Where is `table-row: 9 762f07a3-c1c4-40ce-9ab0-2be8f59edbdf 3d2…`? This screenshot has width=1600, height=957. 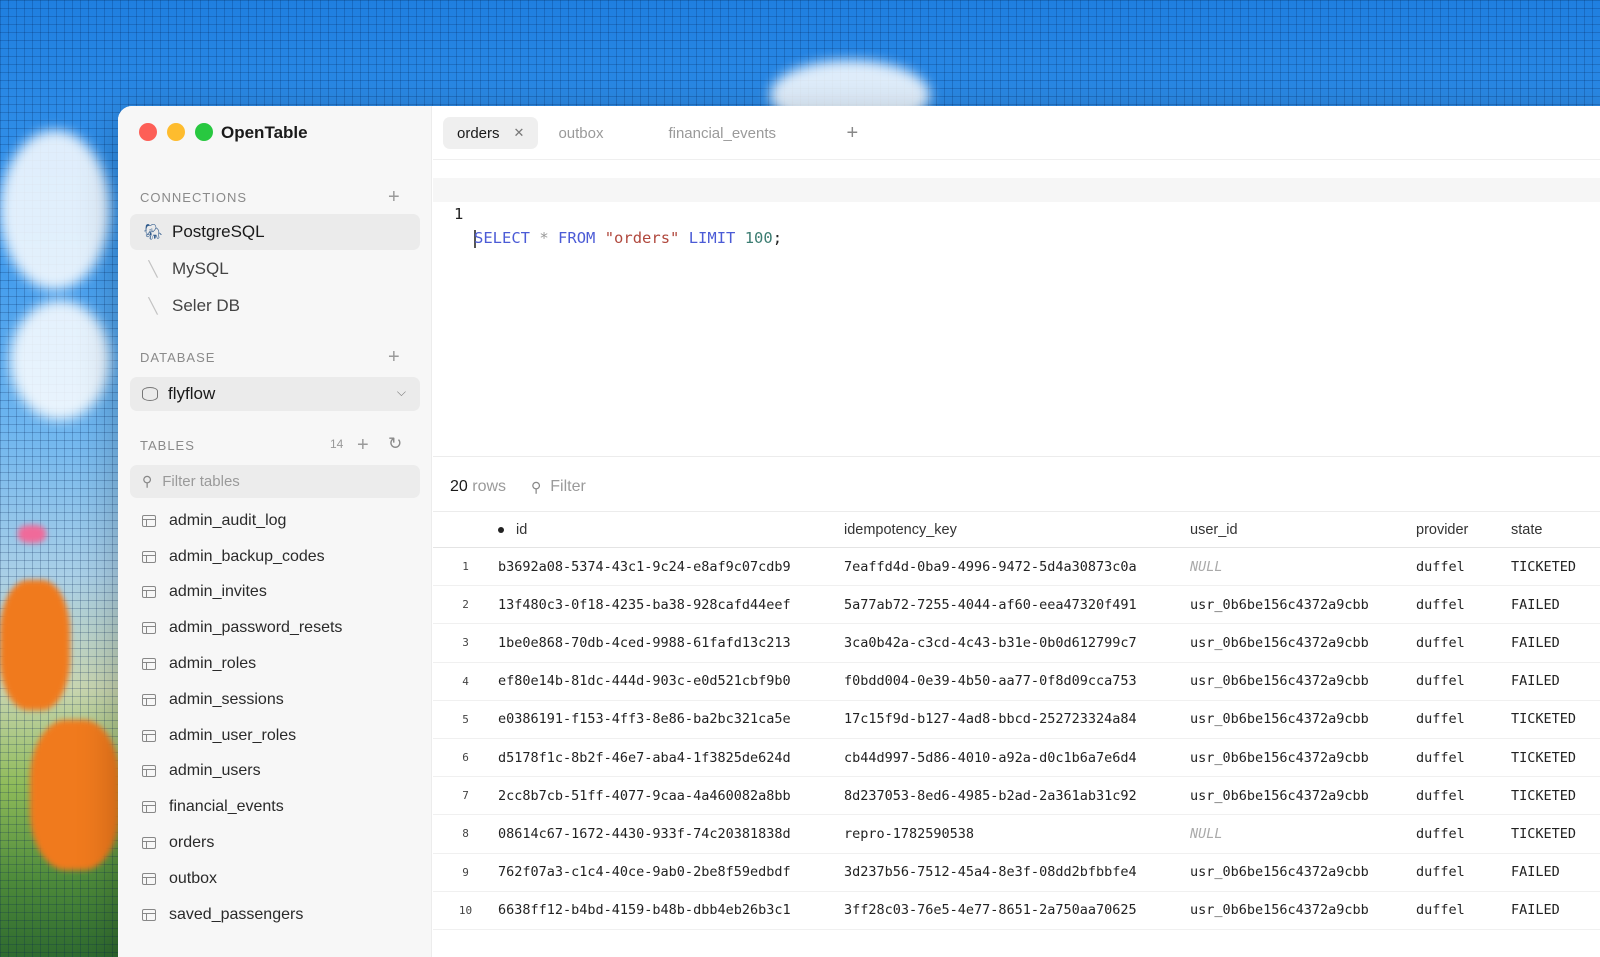
table-row: 9 762f07a3-c1c4-40ce-9ab0-2be8f59edbdf 3d2… is located at coordinates (1016, 873).